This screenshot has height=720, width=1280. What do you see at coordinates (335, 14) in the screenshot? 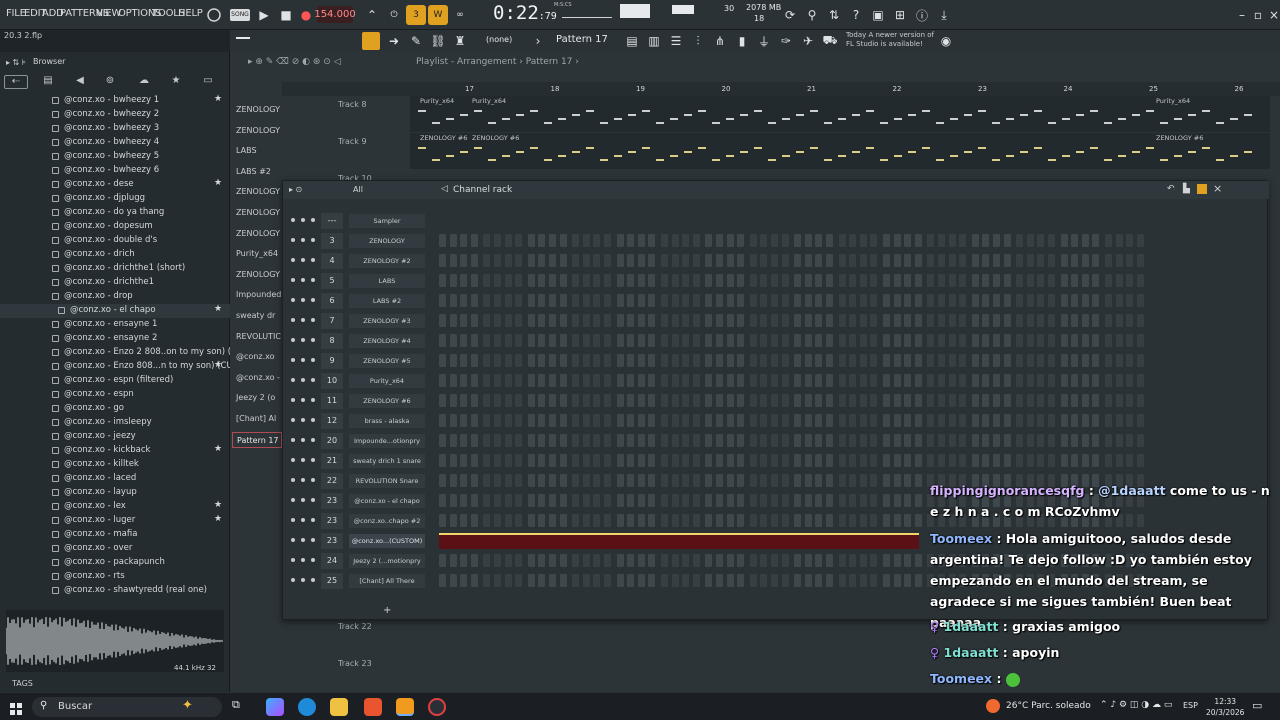
I see `tempo-display: 154.000` at bounding box center [335, 14].